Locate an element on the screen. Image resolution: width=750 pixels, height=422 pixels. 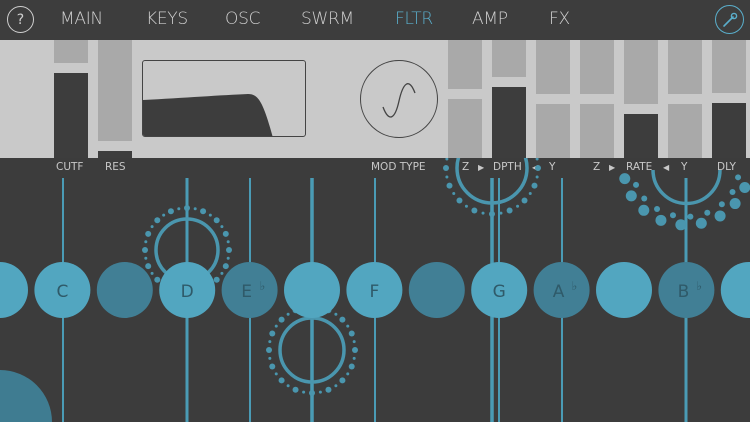
sine-wave-icon is located at coordinates (399, 100).